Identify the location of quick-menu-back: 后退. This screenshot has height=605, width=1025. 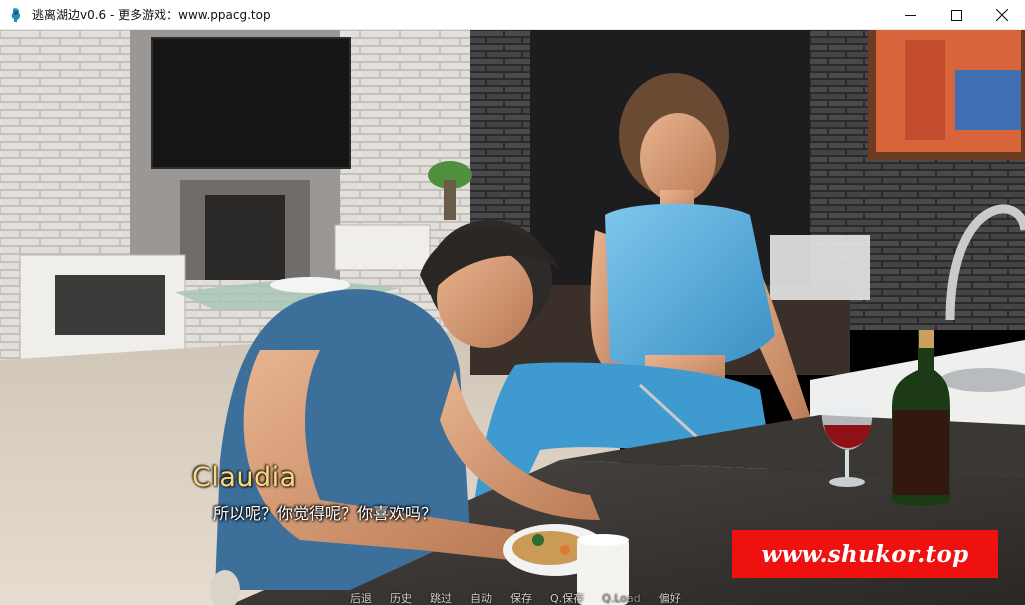
(361, 599).